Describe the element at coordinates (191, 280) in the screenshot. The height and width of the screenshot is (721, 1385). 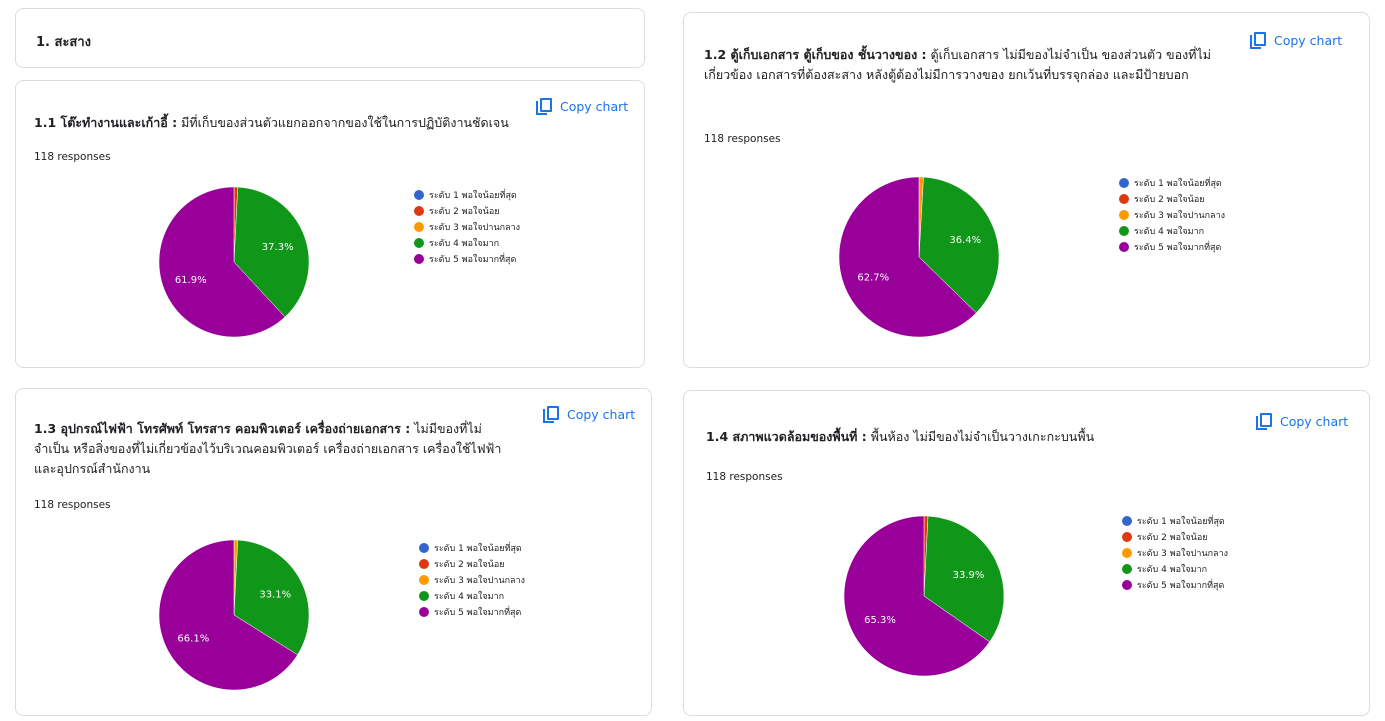
I see `pie-slice-label: 61.9%` at that location.